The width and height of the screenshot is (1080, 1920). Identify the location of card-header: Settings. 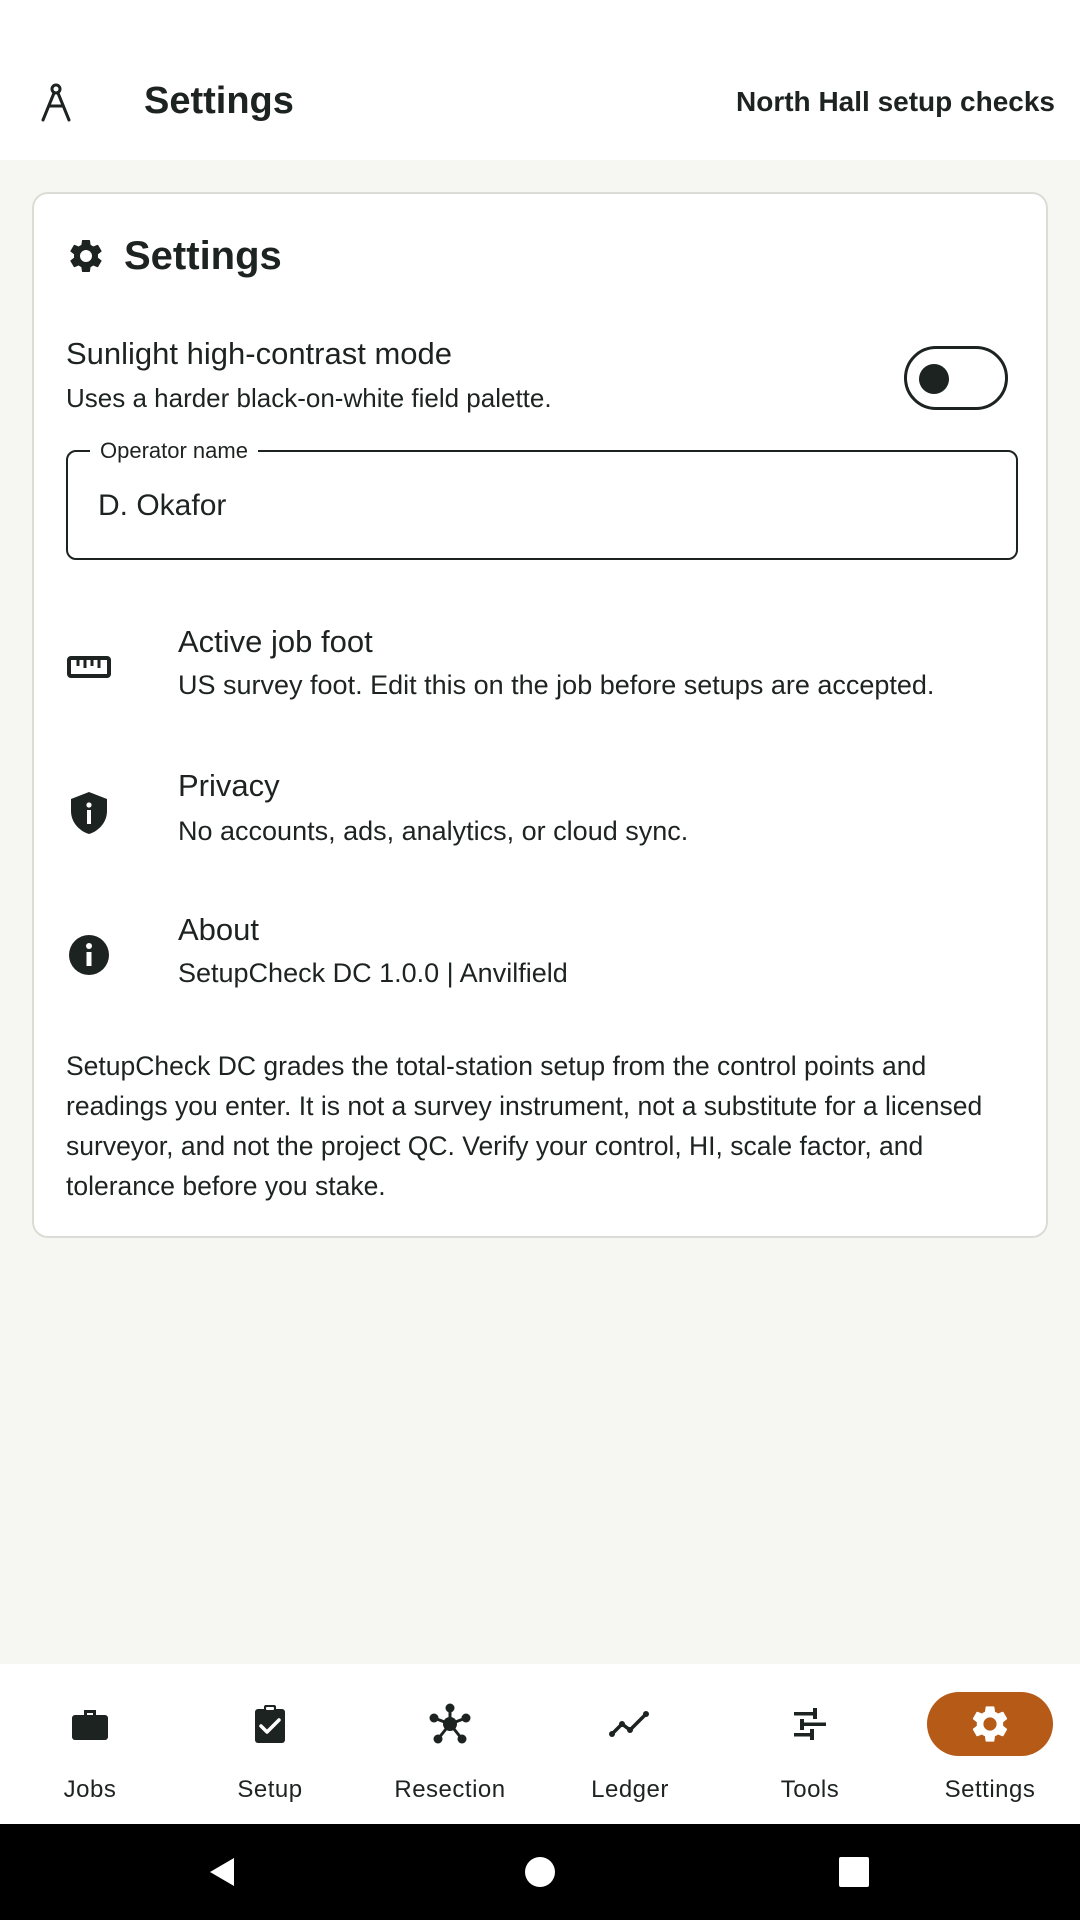
(174, 256).